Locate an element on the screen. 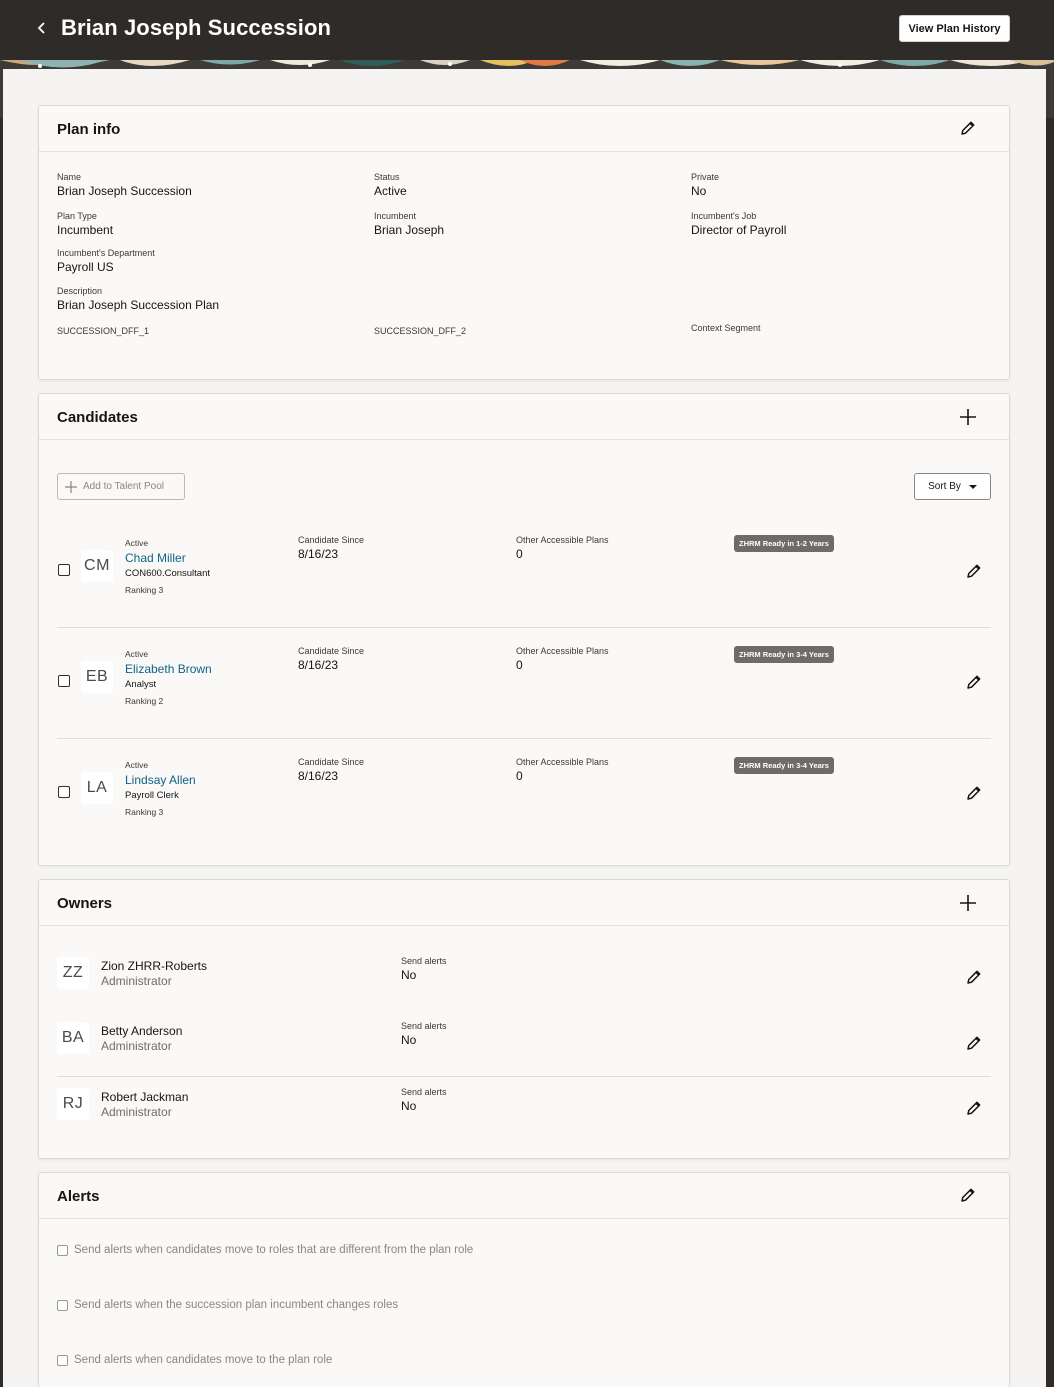 This screenshot has height=1387, width=1054. field-label: Incumbent's Department is located at coordinates (106, 253).